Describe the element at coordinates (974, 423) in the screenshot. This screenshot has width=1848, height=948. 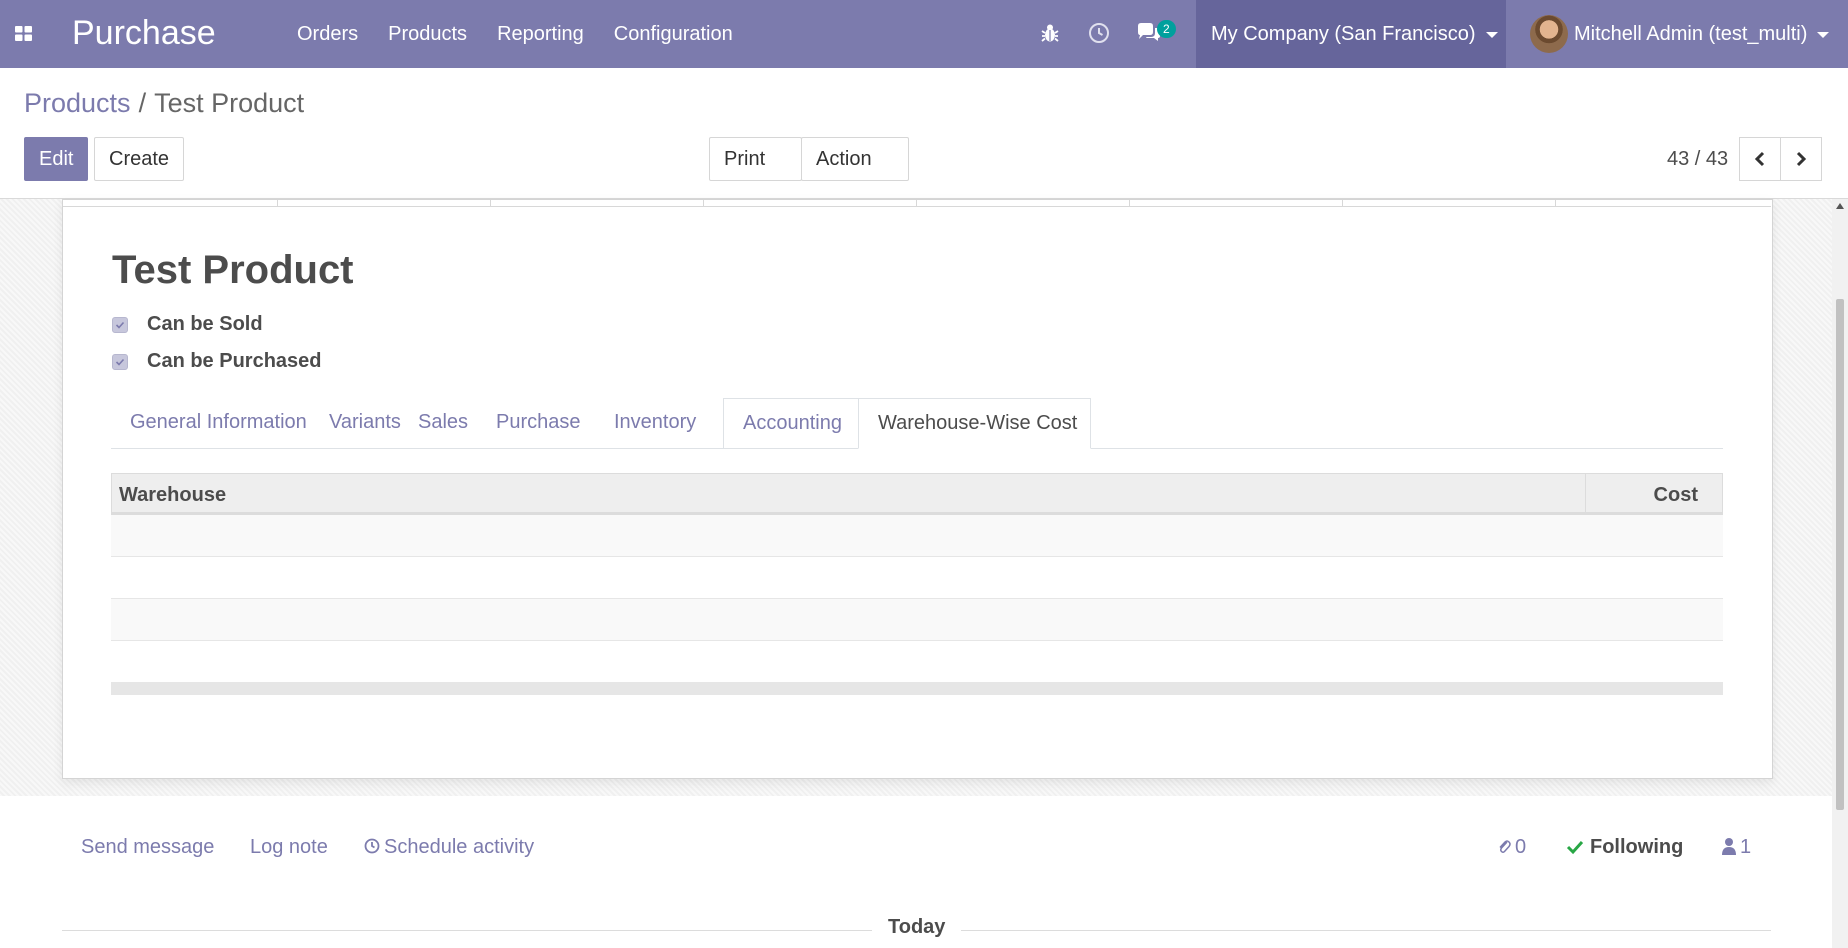
I see `tab-warehouse-wise-cost: Warehouse-Wise Cost` at that location.